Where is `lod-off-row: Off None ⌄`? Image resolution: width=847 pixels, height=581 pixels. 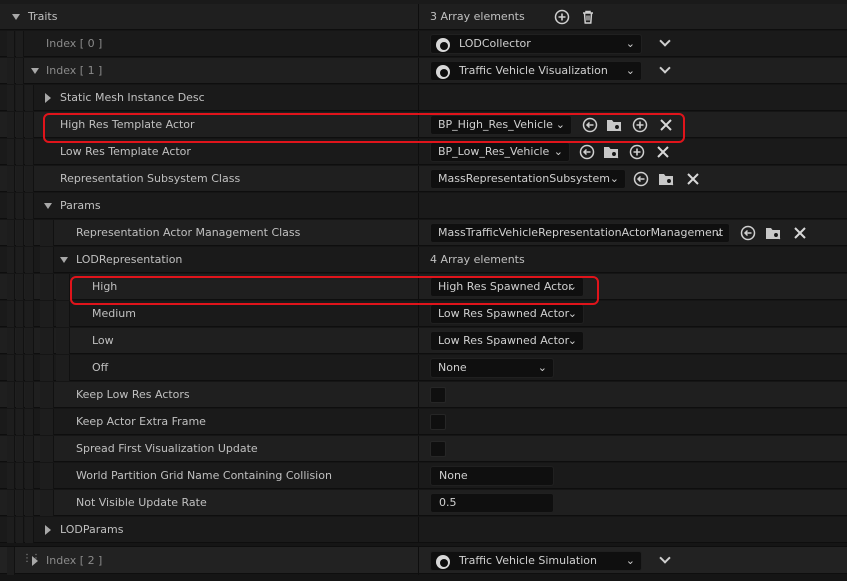
lod-off-row: Off None ⌄ is located at coordinates (423, 368).